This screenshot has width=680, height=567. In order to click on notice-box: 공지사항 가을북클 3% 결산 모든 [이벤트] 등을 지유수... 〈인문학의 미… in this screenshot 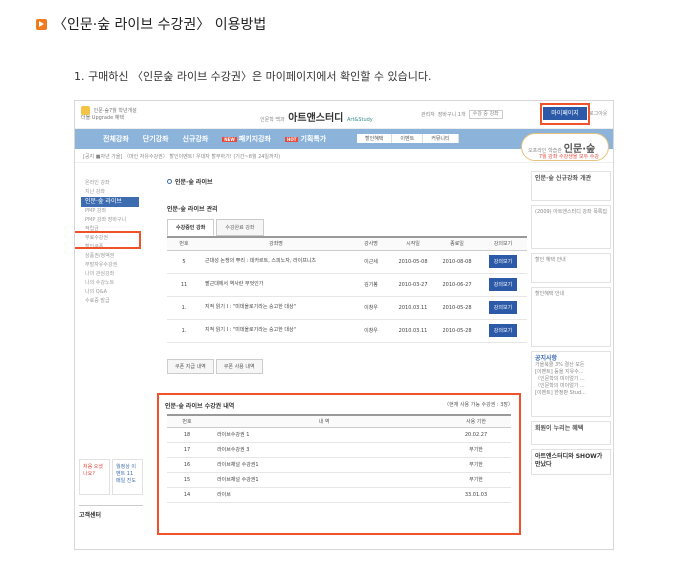, I will do `click(571, 384)`.